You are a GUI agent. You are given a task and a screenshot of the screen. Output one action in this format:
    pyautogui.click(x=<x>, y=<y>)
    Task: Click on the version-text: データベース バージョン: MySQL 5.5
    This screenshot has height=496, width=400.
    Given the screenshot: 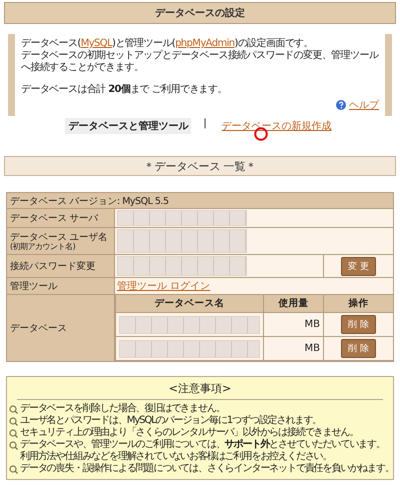 What is the action you would take?
    pyautogui.click(x=200, y=201)
    